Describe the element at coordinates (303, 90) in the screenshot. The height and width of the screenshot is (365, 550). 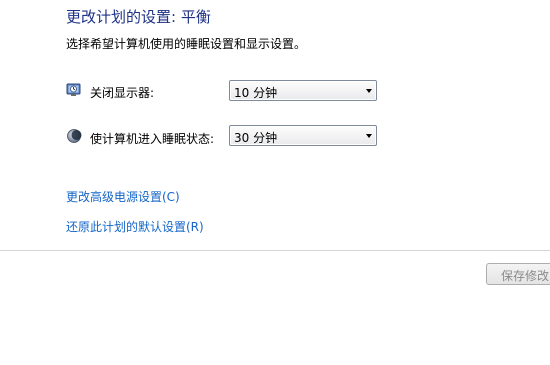
I see `display-off-select: 10 分钟` at that location.